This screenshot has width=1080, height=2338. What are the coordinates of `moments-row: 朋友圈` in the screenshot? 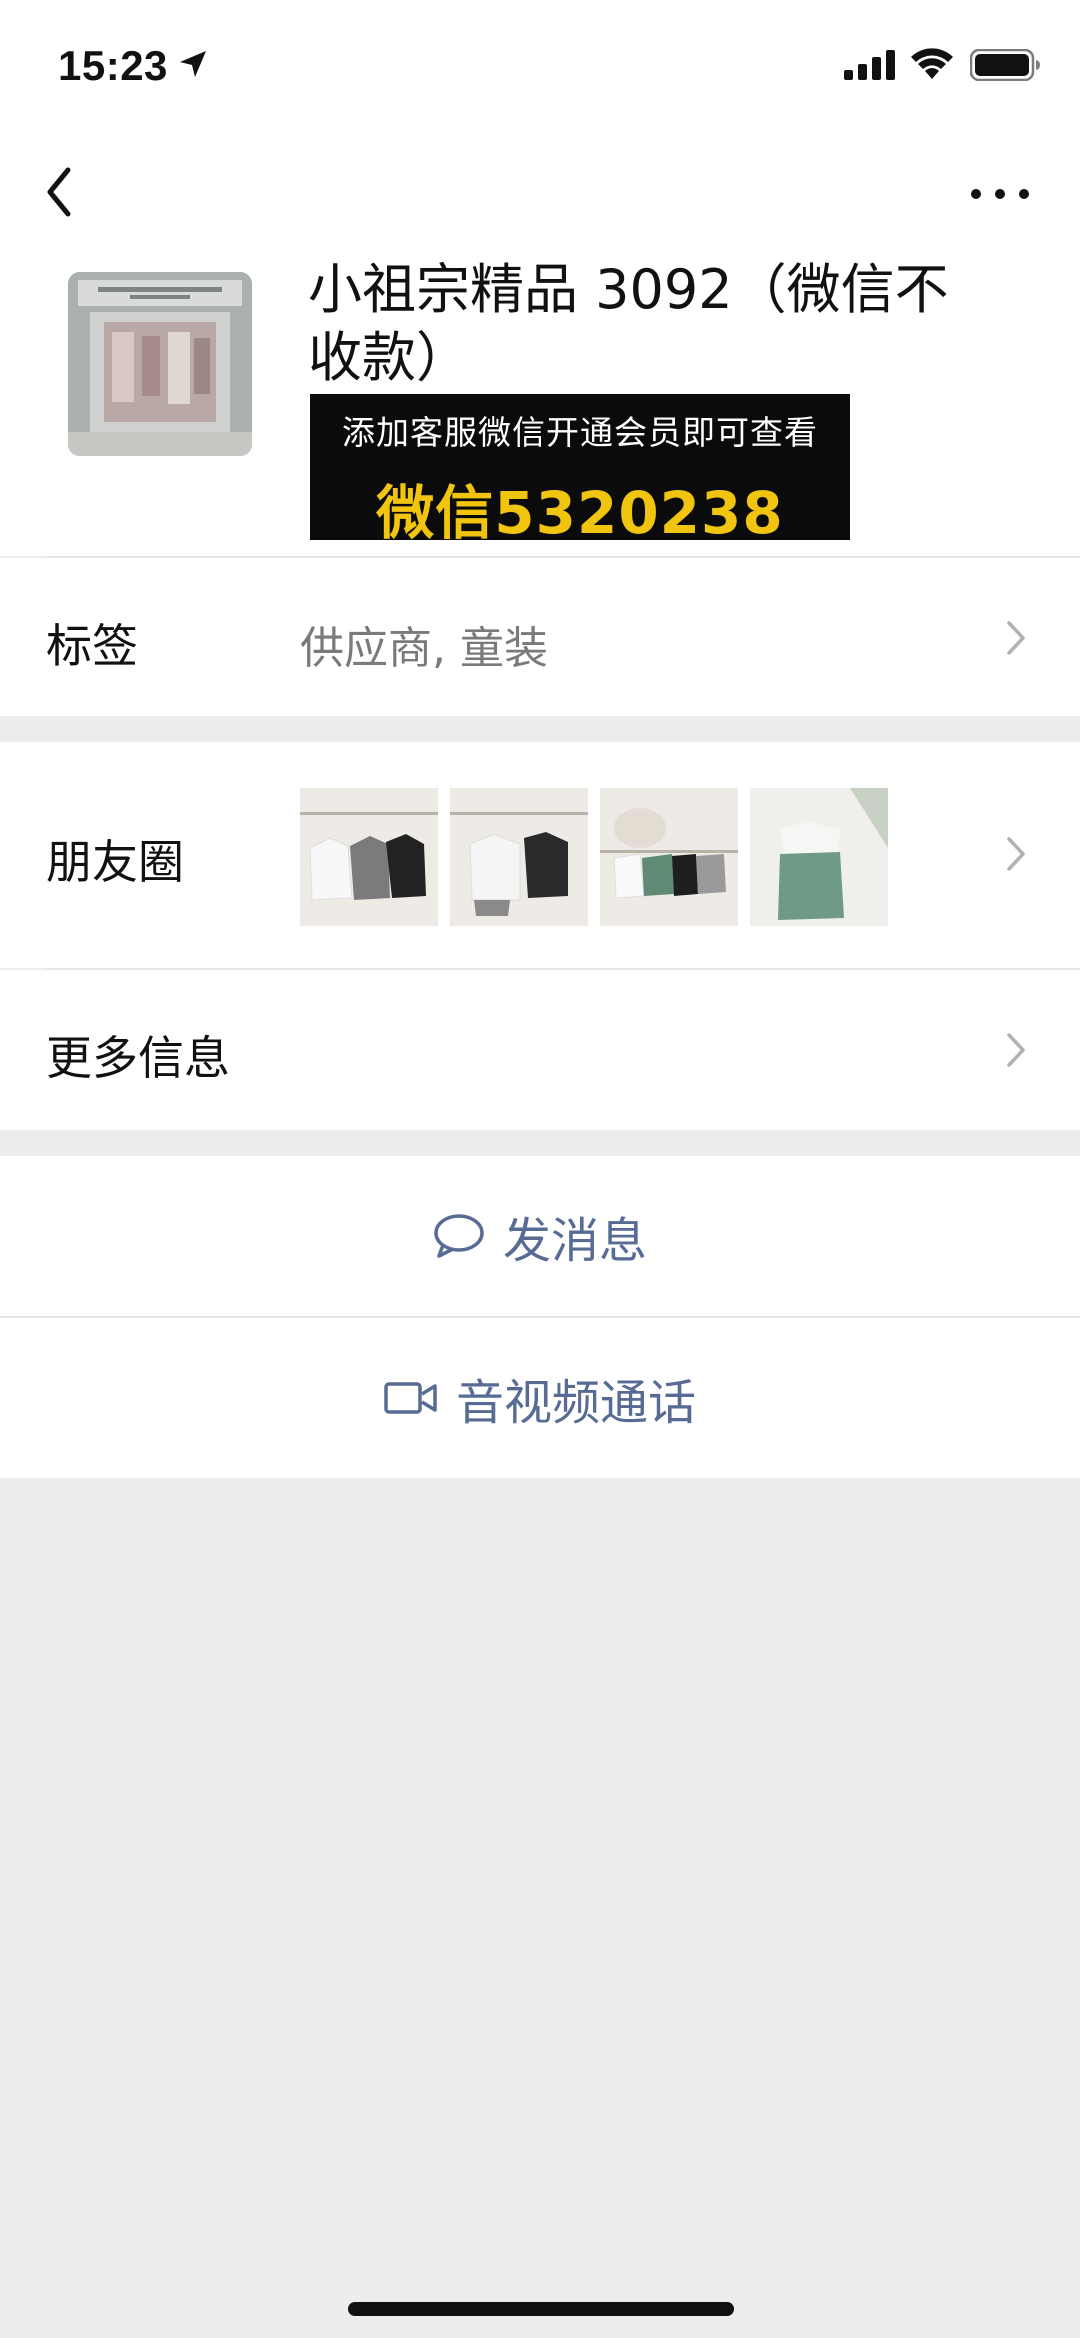 It's located at (540, 855).